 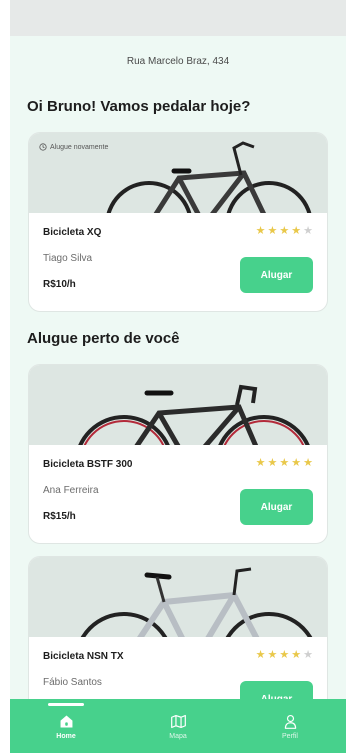 I want to click on tab-home: Home, so click(x=66, y=721).